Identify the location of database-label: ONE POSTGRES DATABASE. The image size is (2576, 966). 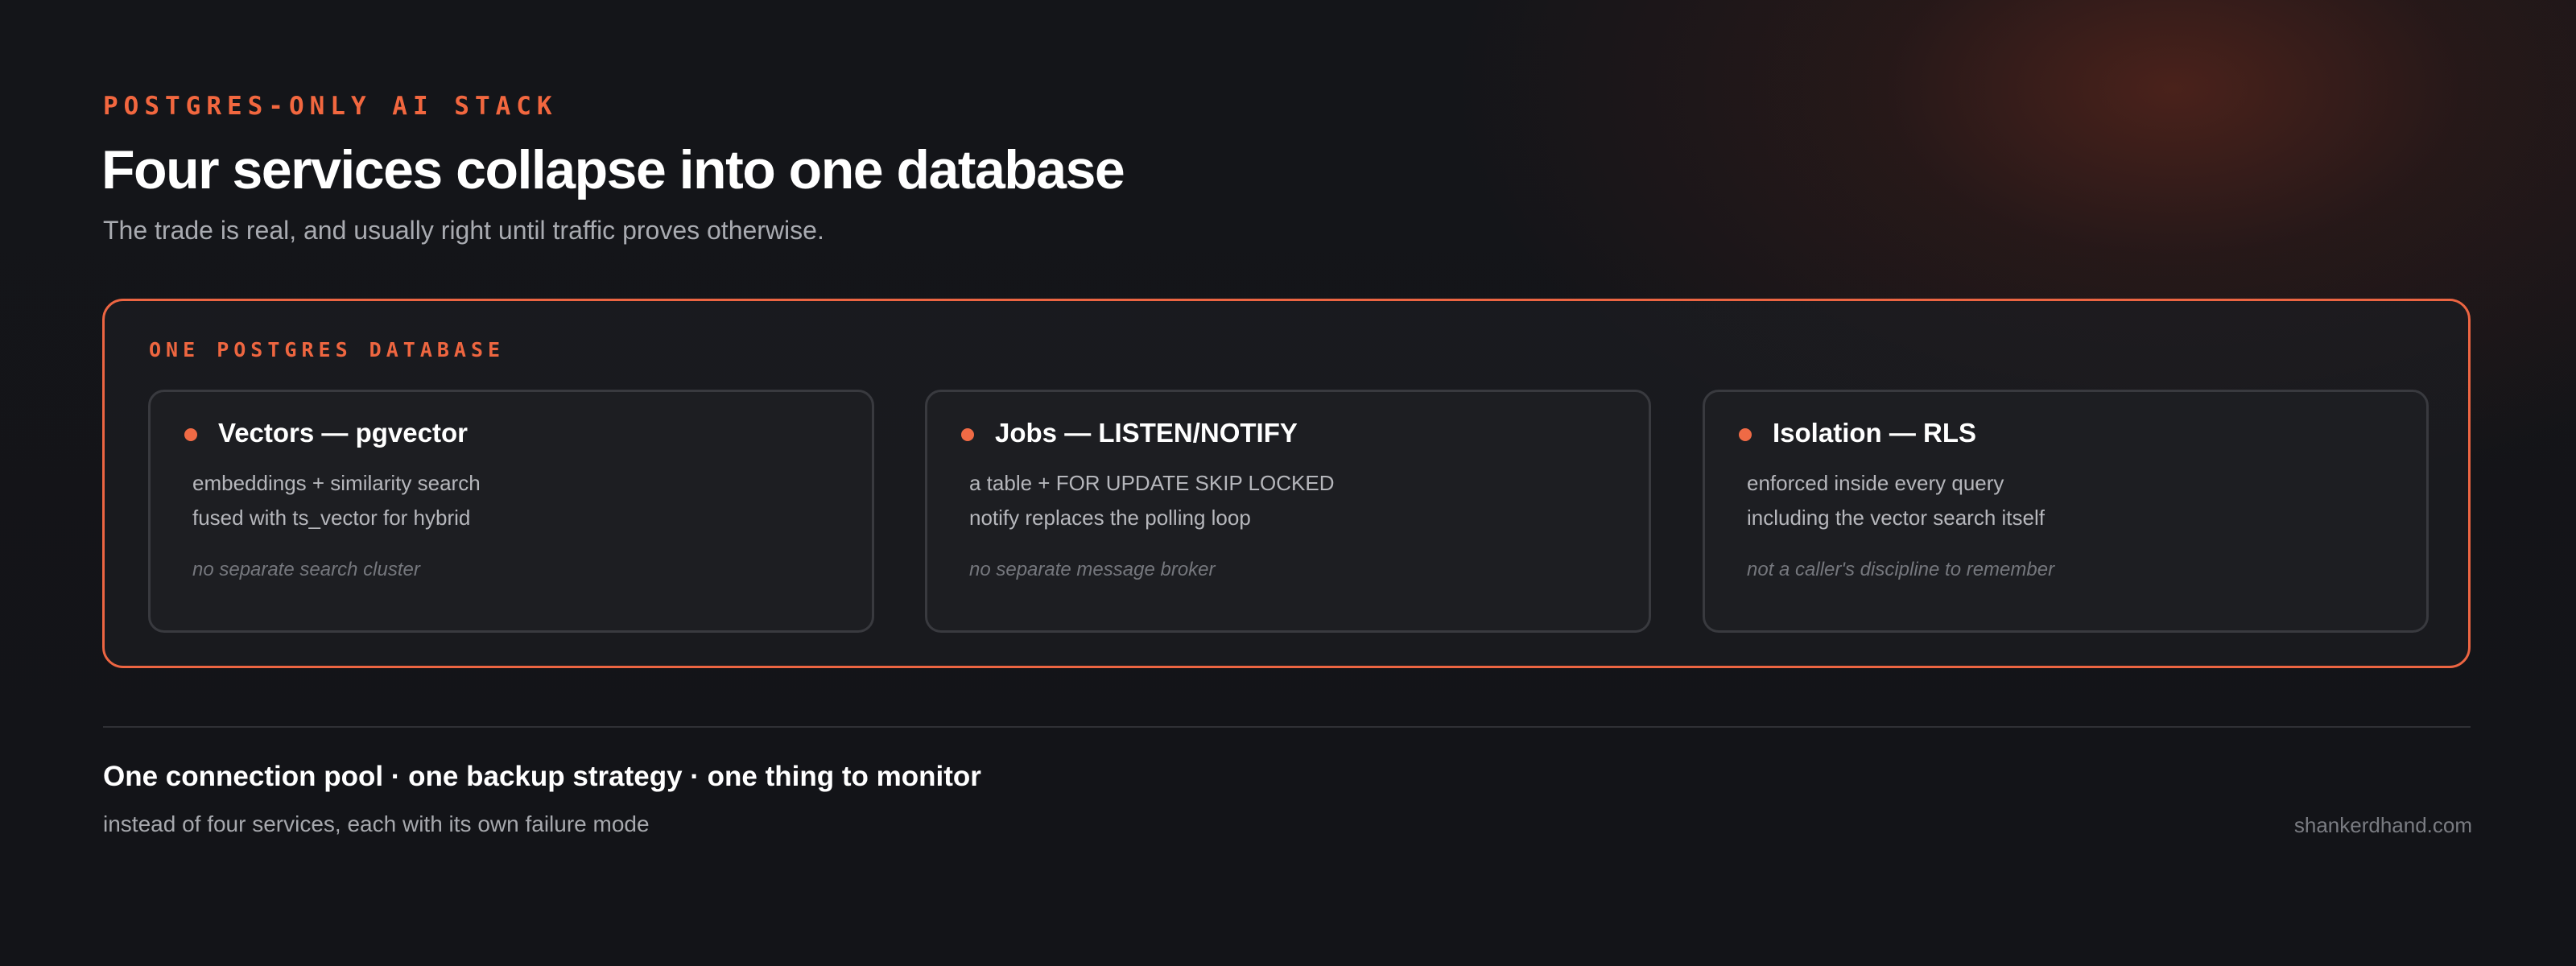
(327, 349).